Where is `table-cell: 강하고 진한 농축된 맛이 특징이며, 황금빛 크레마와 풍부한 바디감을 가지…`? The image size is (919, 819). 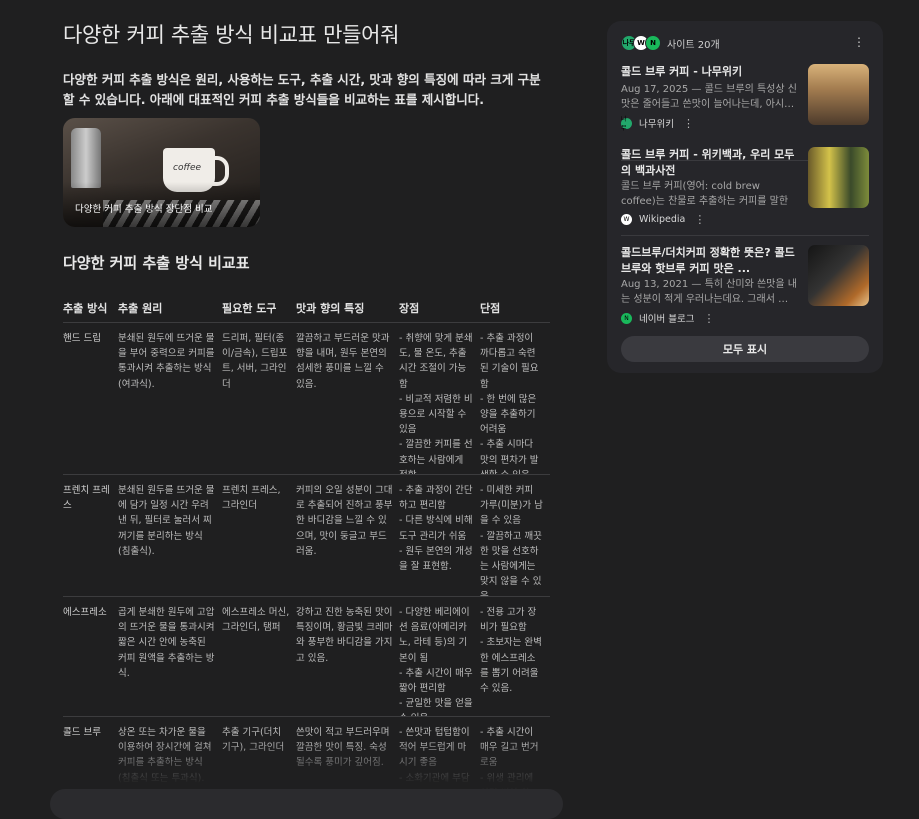 table-cell: 강하고 진한 농축된 맛이 특징이며, 황금빛 크레마와 풍부한 바디감을 가지… is located at coordinates (344, 635).